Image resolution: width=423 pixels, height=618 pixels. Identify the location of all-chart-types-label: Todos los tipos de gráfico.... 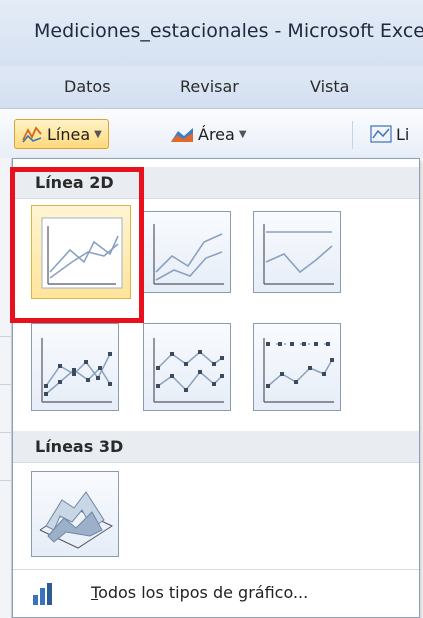
(199, 592).